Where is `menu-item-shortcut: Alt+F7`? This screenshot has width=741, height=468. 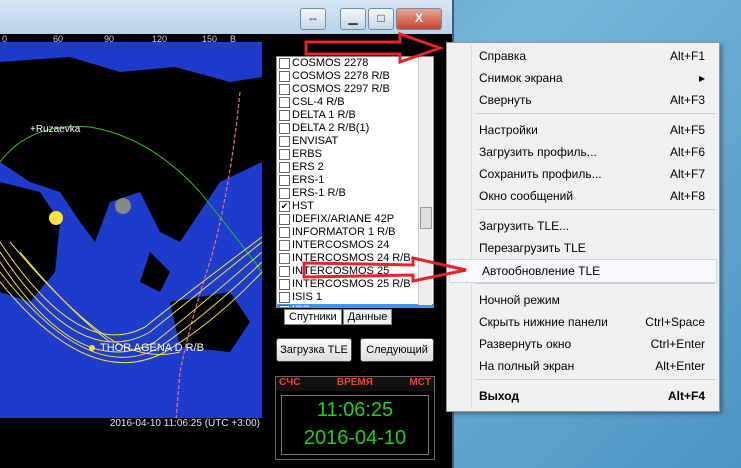
menu-item-shortcut: Alt+F7 is located at coordinates (687, 174).